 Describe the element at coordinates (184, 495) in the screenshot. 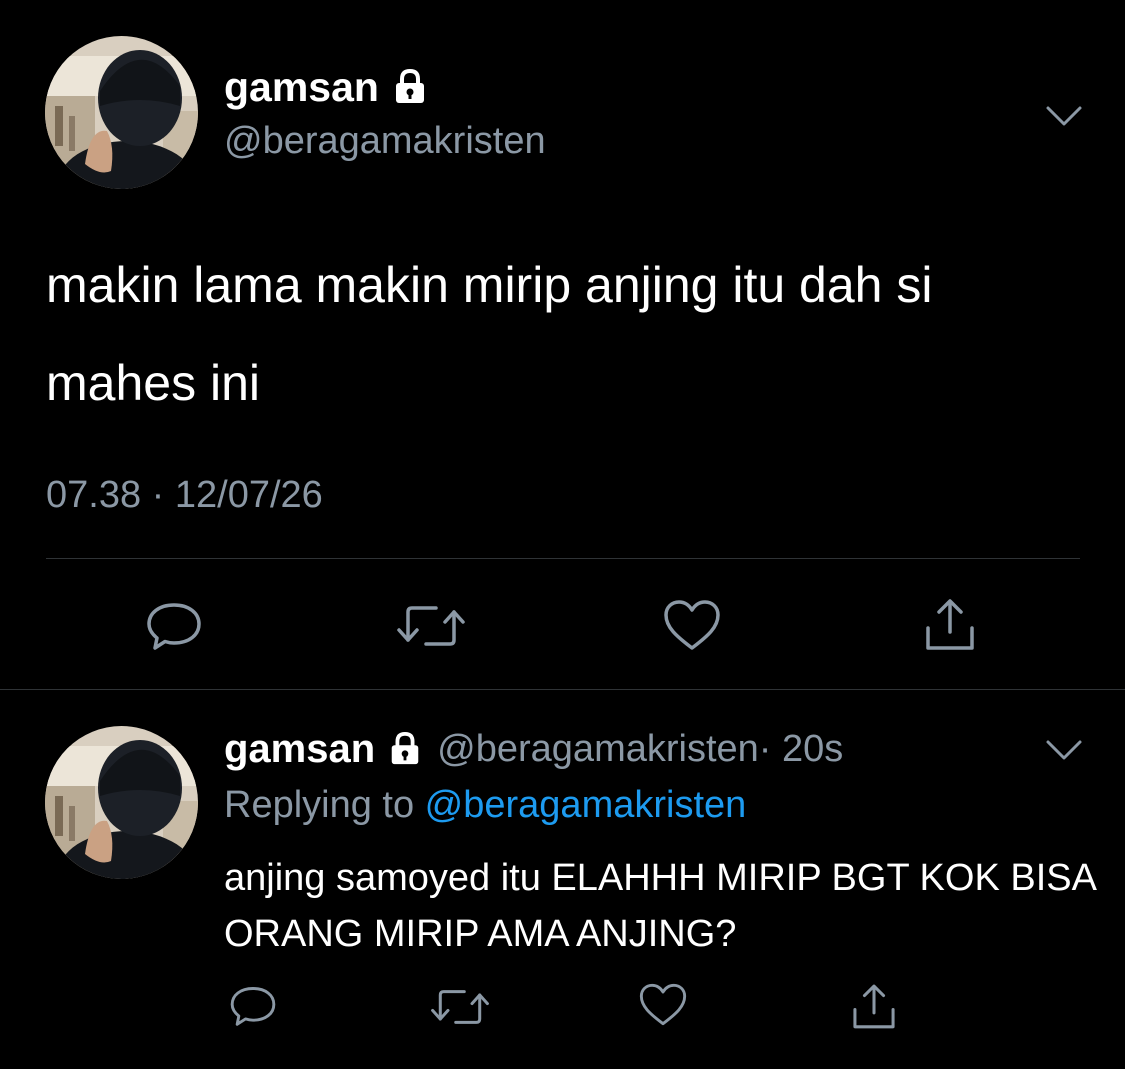

I see `timestamp: 07.38 · 12/07/26` at that location.